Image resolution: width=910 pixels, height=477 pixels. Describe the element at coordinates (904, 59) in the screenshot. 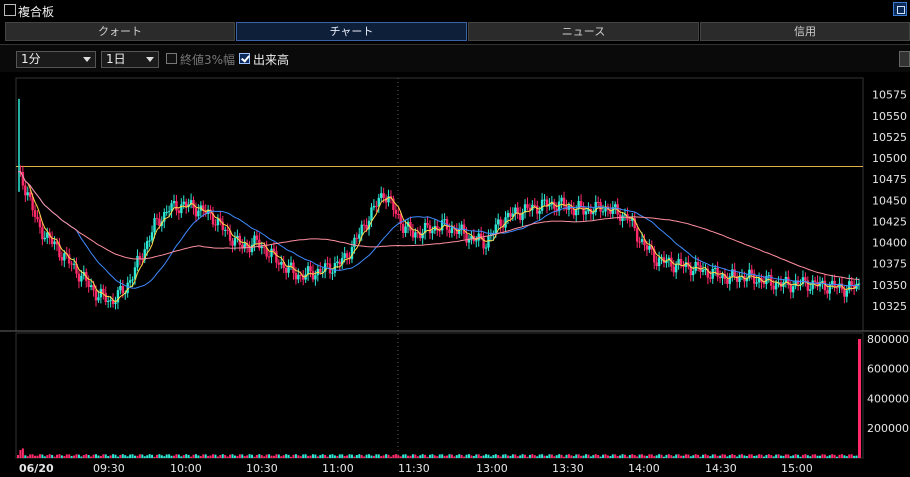

I see `gear-icon` at that location.